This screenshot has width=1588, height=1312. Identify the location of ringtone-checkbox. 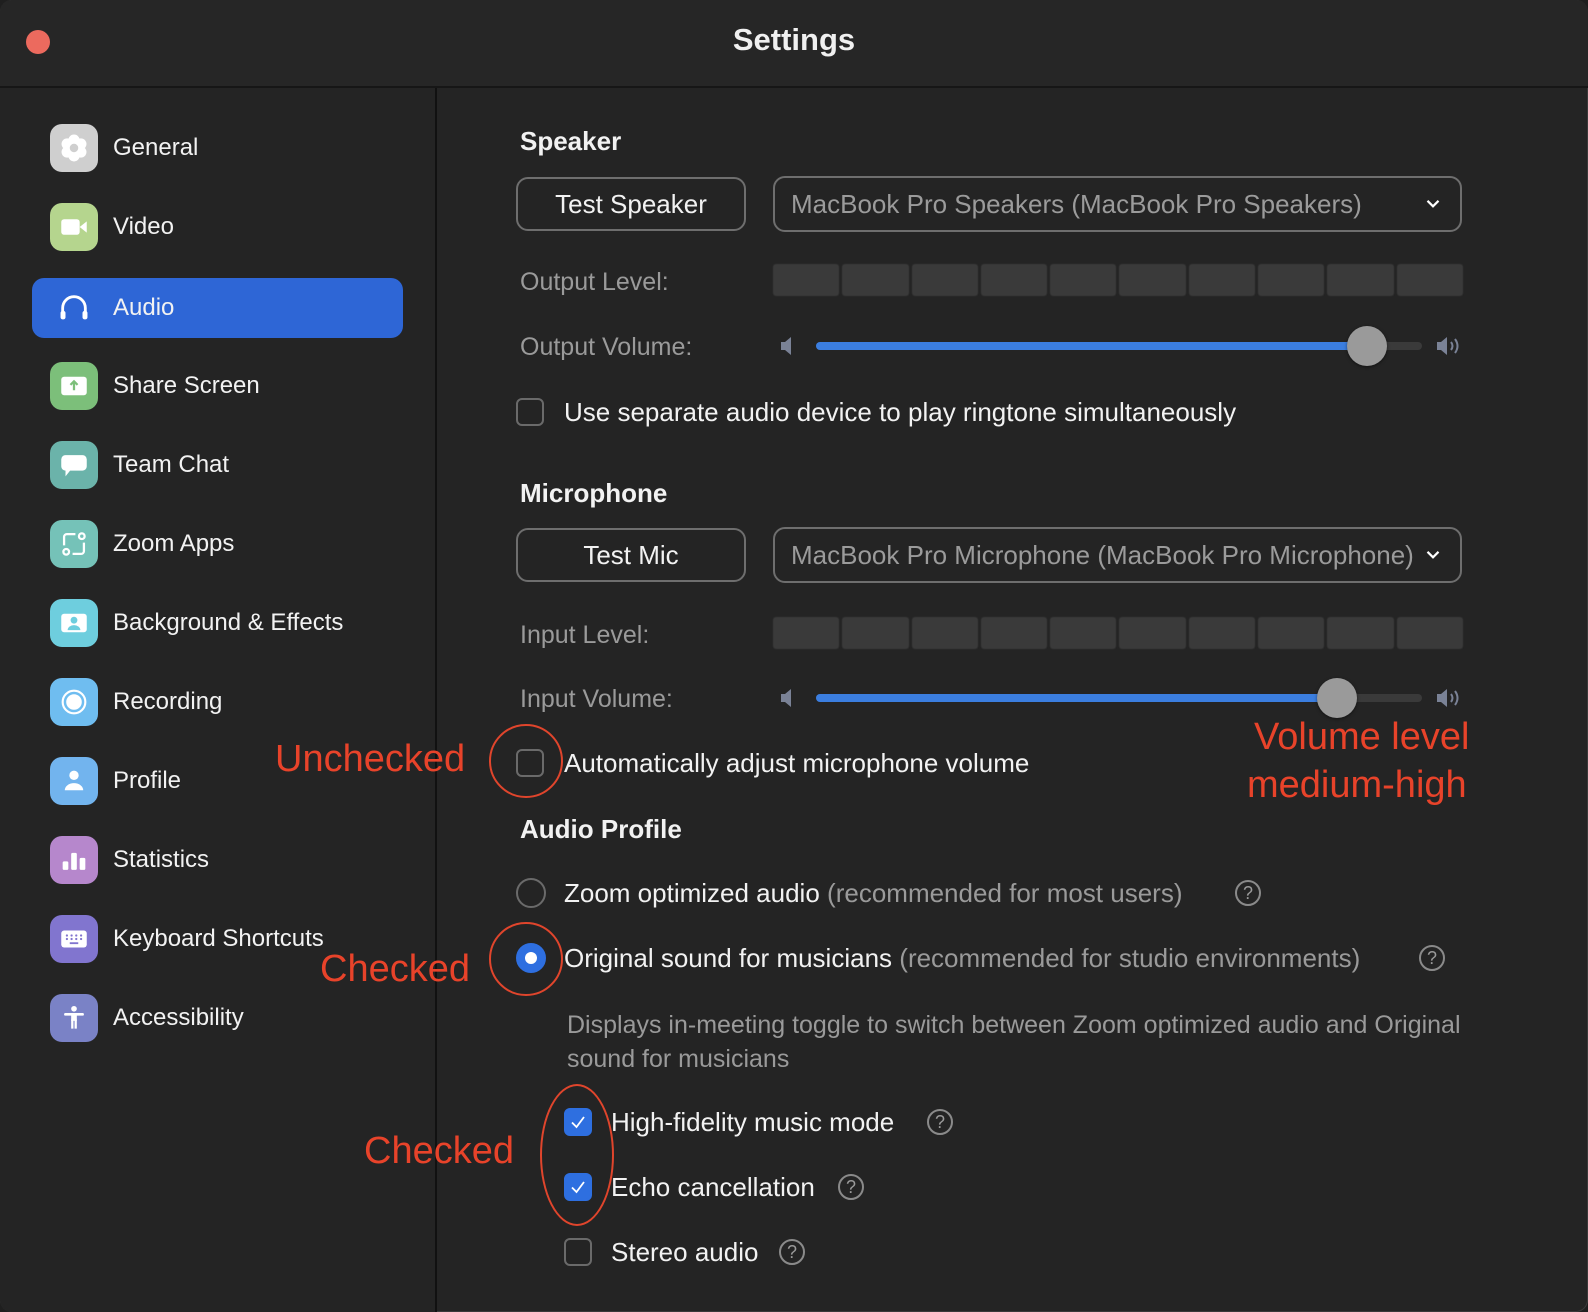
(530, 412).